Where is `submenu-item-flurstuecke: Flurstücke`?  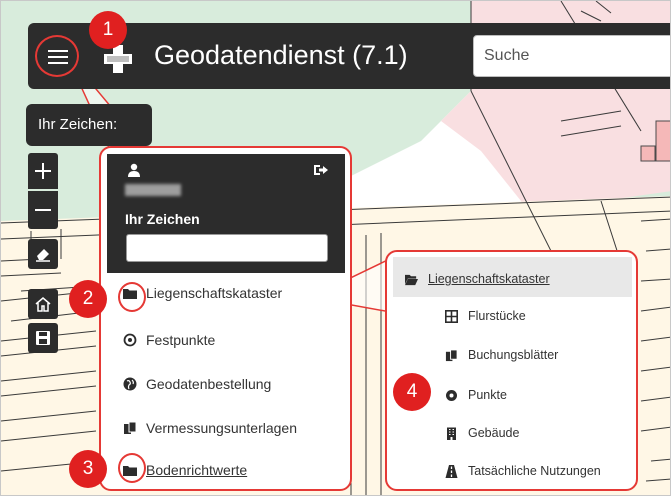
submenu-item-flurstuecke: Flurstücke is located at coordinates (485, 316).